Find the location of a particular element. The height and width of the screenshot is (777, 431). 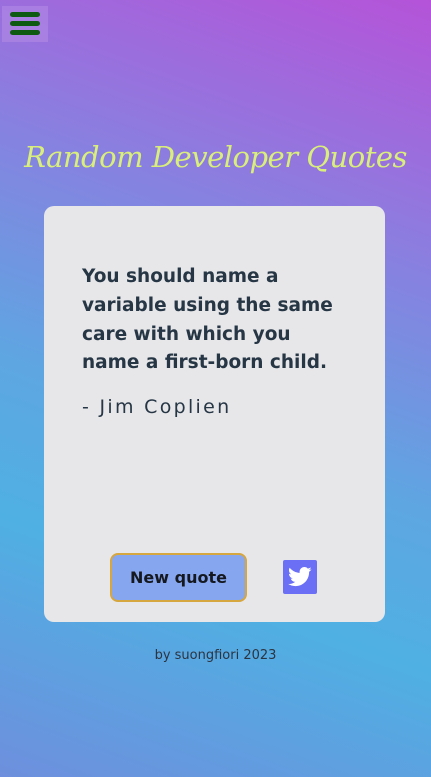

hamburger-menu-icon is located at coordinates (25, 14).